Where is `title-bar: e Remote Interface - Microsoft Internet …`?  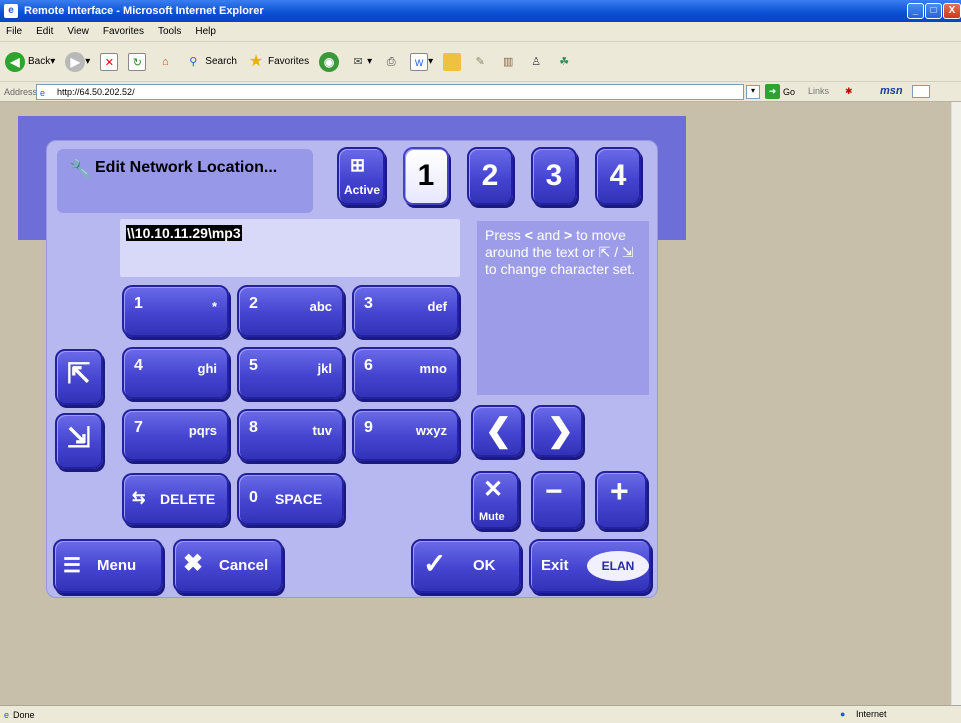 title-bar: e Remote Interface - Microsoft Internet … is located at coordinates (480, 11).